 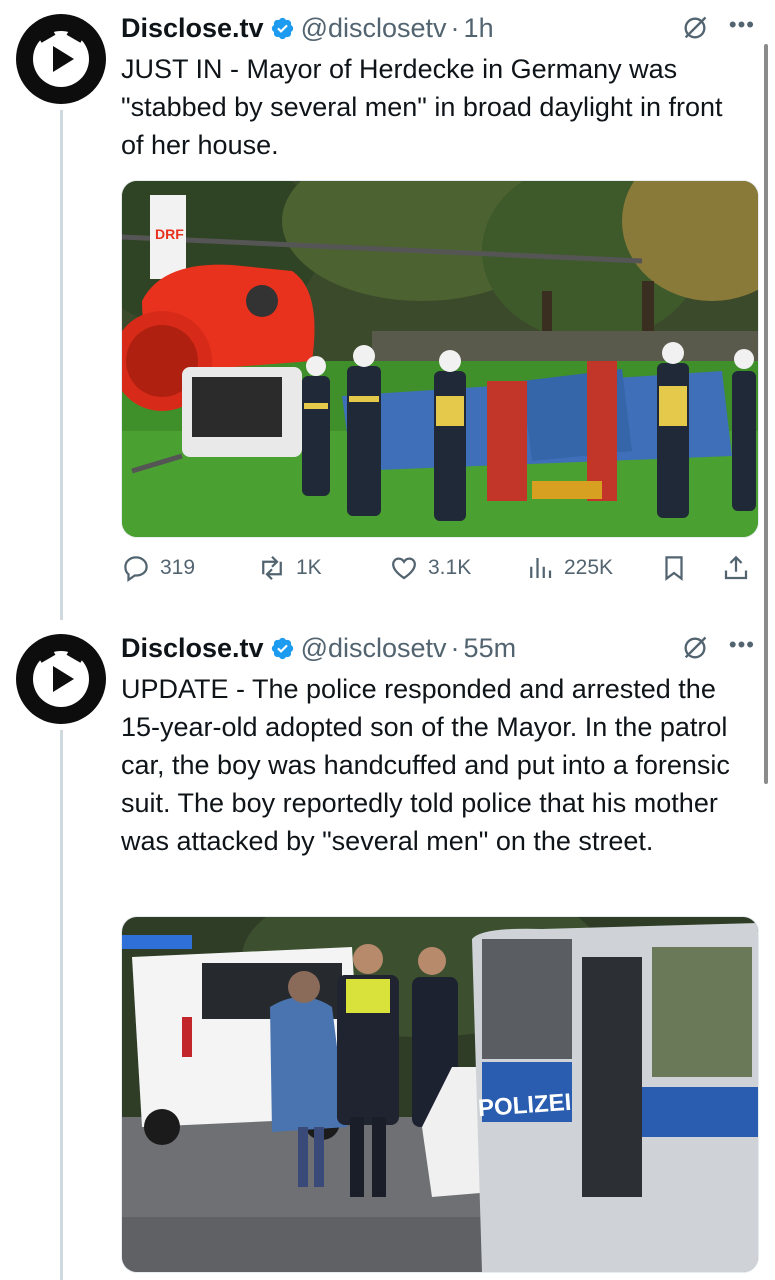 What do you see at coordinates (178, 567) in the screenshot?
I see `reply-count: 319` at bounding box center [178, 567].